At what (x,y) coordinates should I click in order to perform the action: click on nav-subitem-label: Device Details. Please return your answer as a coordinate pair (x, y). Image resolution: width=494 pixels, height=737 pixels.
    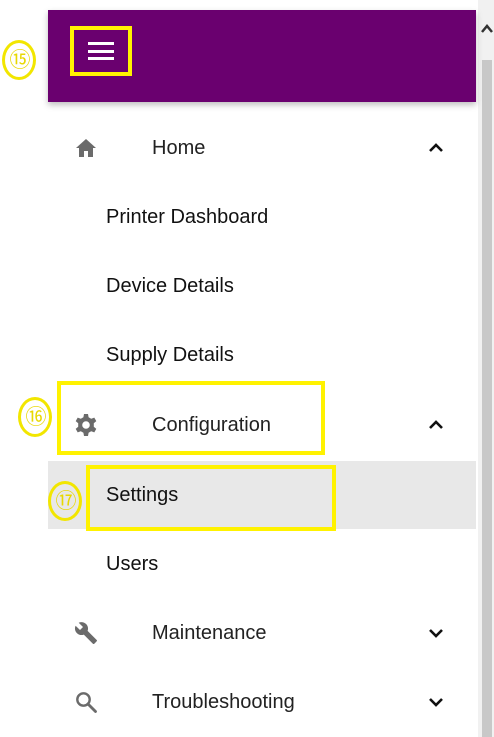
    Looking at the image, I should click on (170, 285).